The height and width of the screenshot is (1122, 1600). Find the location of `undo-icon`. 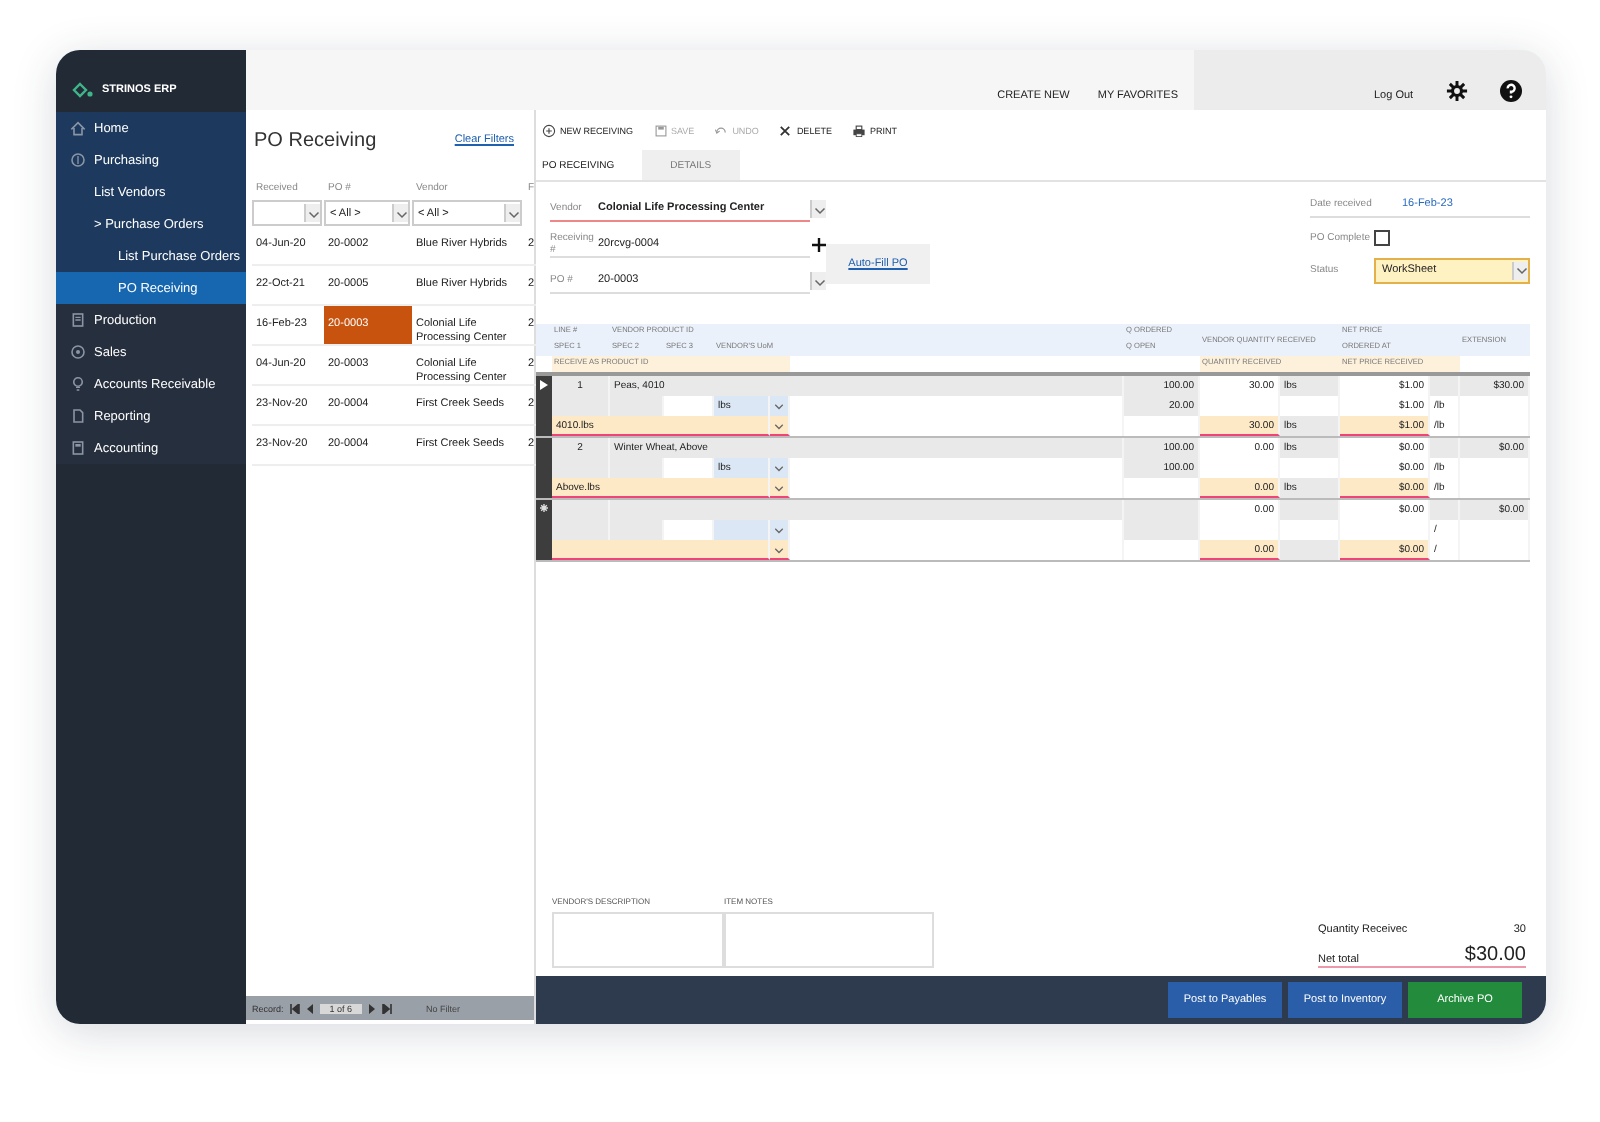

undo-icon is located at coordinates (721, 130).